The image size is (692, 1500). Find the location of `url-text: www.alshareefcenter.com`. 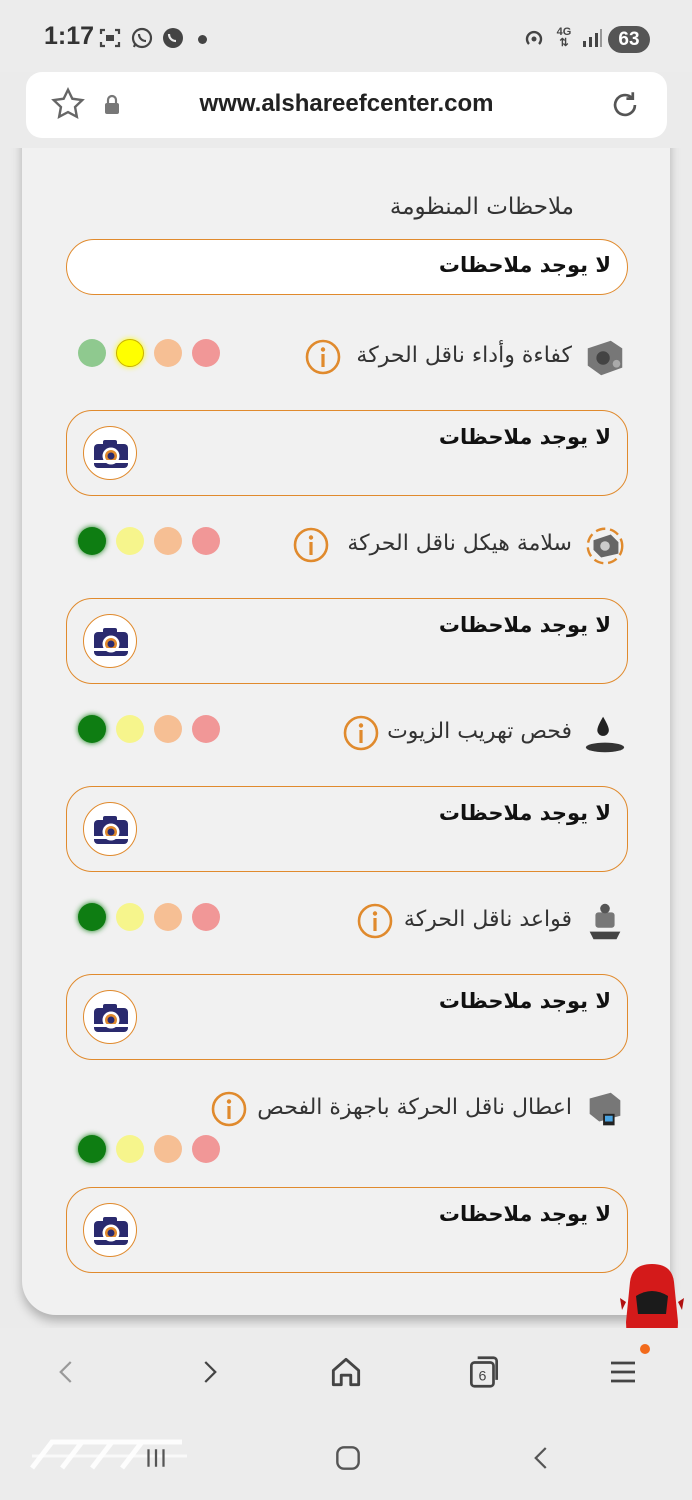

url-text: www.alshareefcenter.com is located at coordinates (346, 104).